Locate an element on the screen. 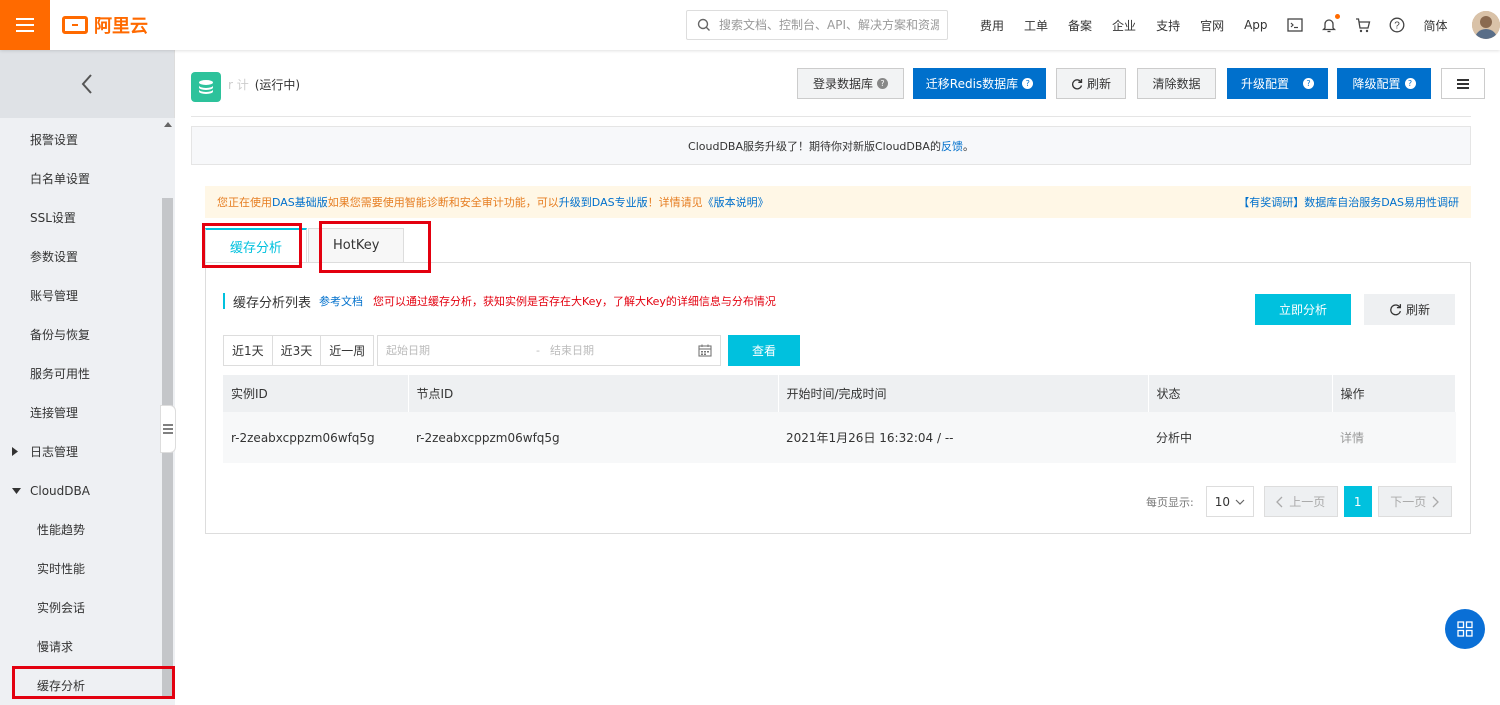 The height and width of the screenshot is (705, 1500). sidebar-item-perf-trend: 性能趋势 is located at coordinates (80, 529).